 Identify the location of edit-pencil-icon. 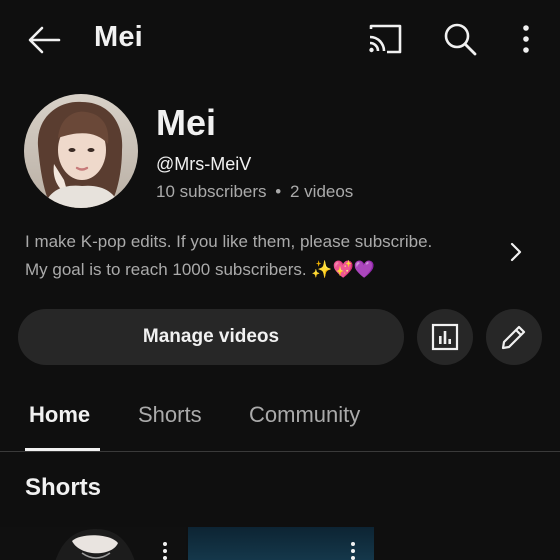
(513, 337).